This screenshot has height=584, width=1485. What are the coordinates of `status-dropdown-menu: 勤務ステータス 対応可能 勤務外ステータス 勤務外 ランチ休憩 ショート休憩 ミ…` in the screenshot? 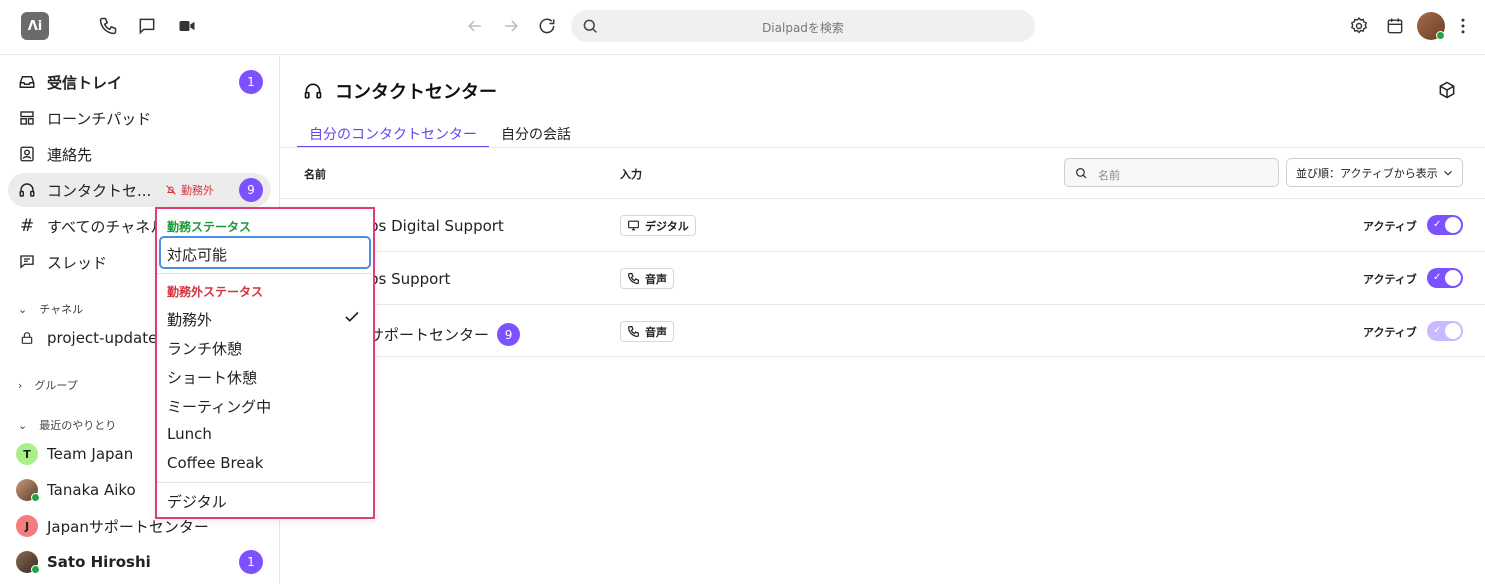 It's located at (265, 363).